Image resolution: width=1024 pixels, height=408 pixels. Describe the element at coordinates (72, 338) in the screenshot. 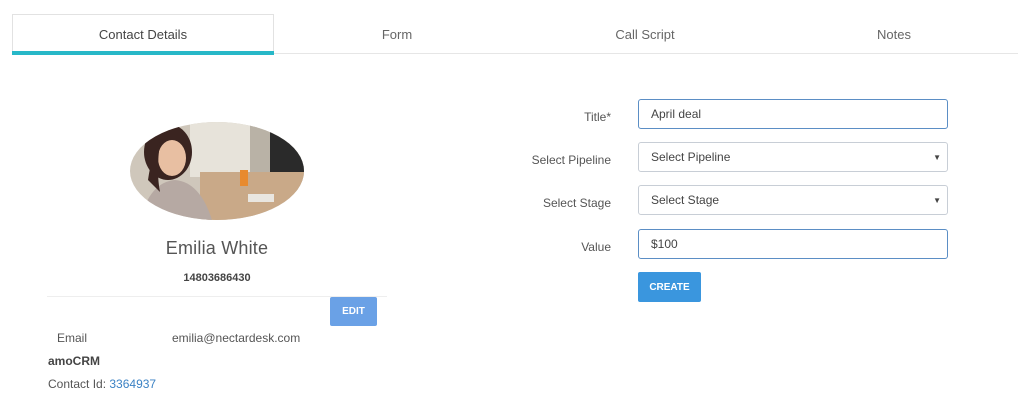

I see `email-label: Email` at that location.